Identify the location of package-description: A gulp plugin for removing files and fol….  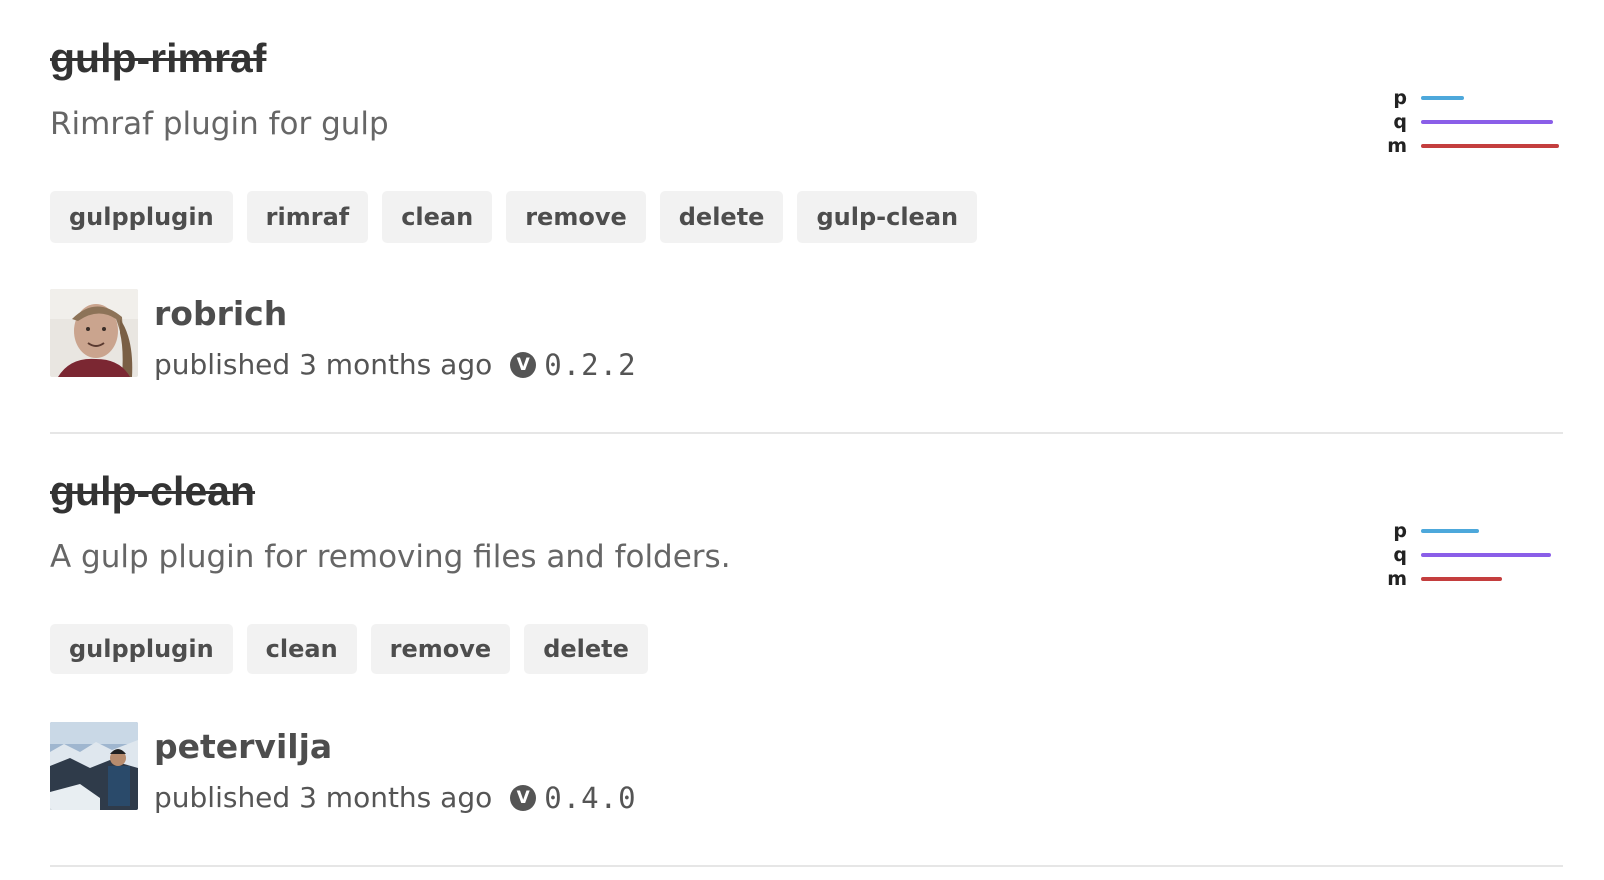
(390, 557).